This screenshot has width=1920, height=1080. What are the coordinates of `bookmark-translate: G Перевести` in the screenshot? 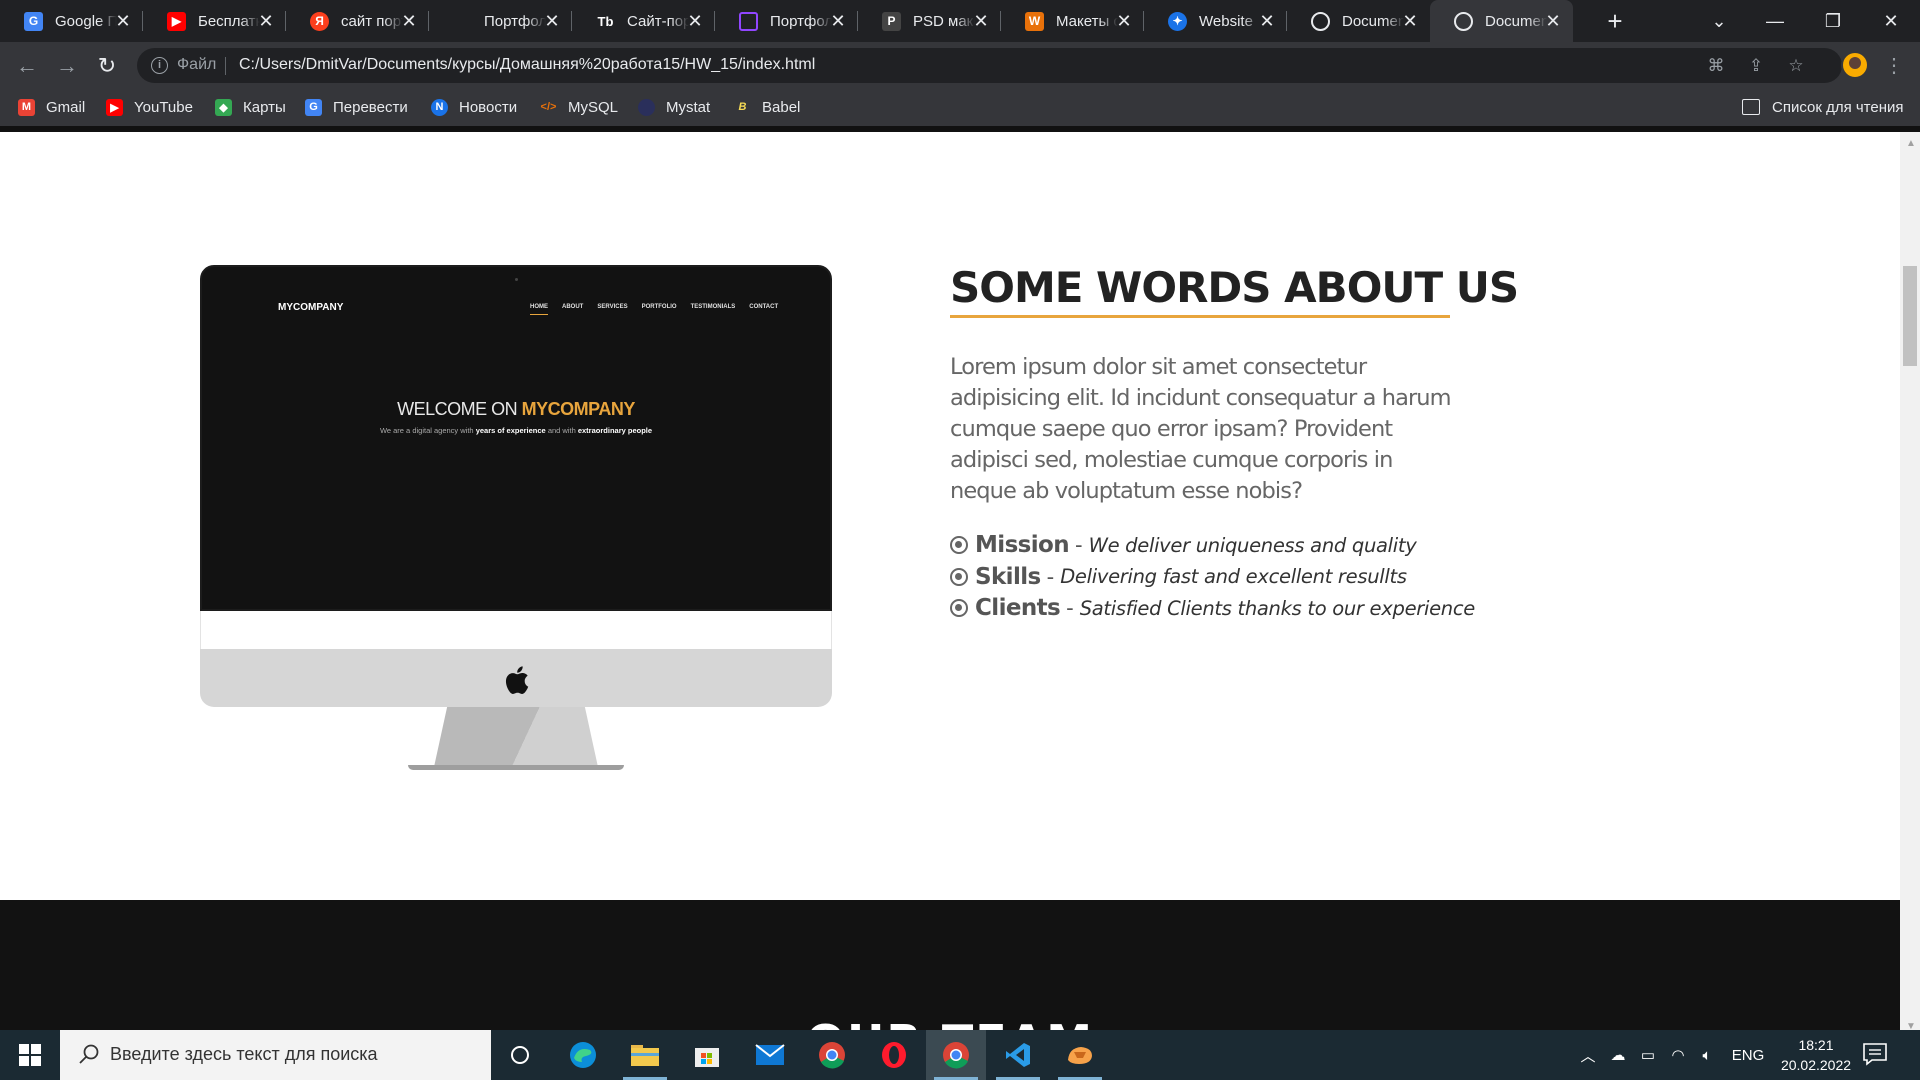 It's located at (356, 107).